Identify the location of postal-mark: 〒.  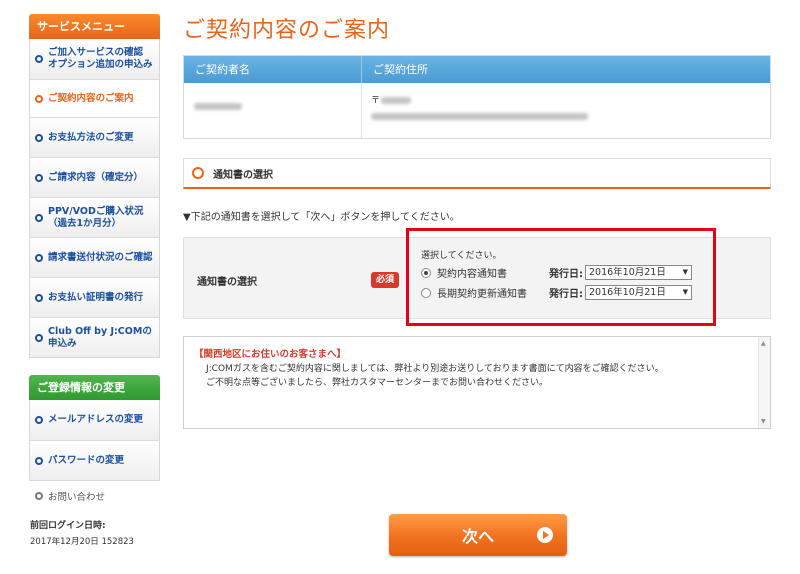
(376, 101).